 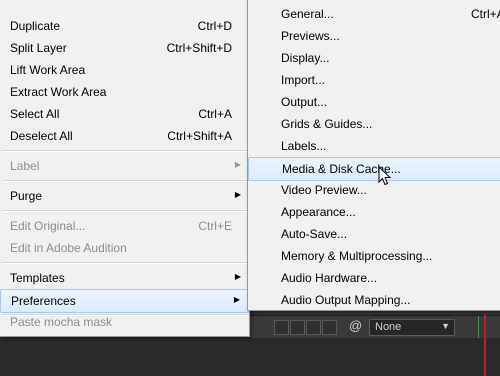 What do you see at coordinates (374, 14) in the screenshot?
I see `submenu-item-general: General... Ctrl+A` at bounding box center [374, 14].